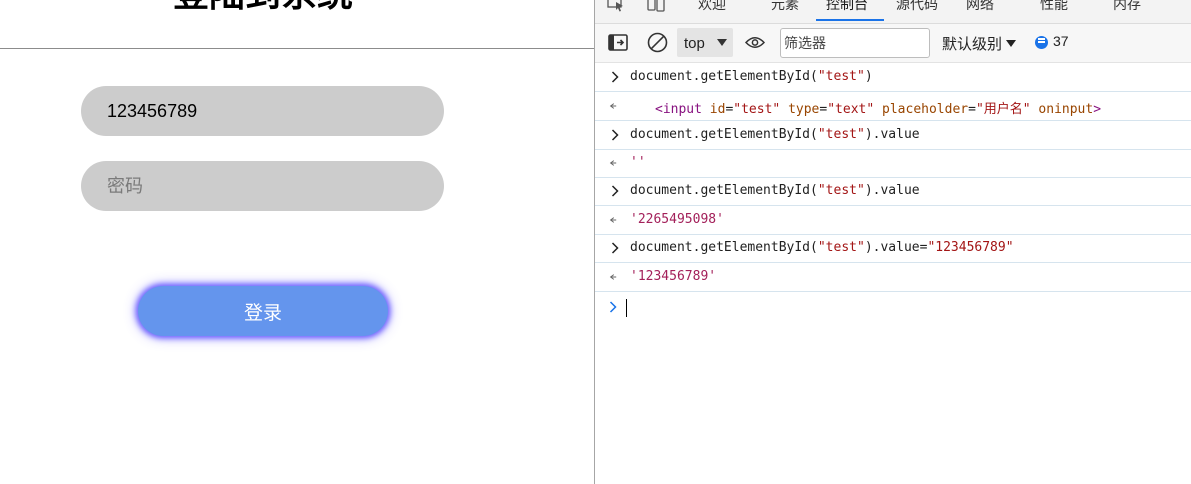  What do you see at coordinates (677, 219) in the screenshot?
I see `console-output-text: '2265495098'` at bounding box center [677, 219].